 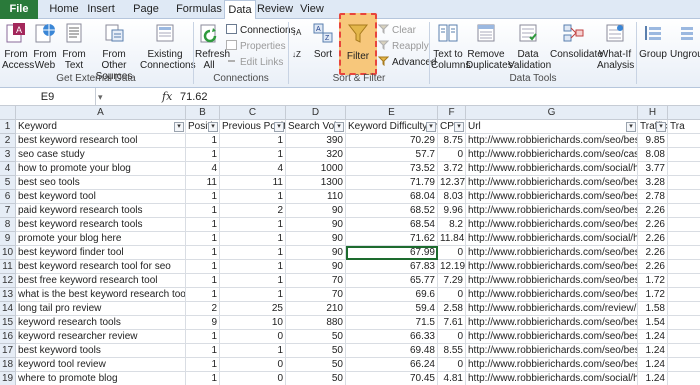 I want to click on column-header-b: B, so click(x=203, y=113).